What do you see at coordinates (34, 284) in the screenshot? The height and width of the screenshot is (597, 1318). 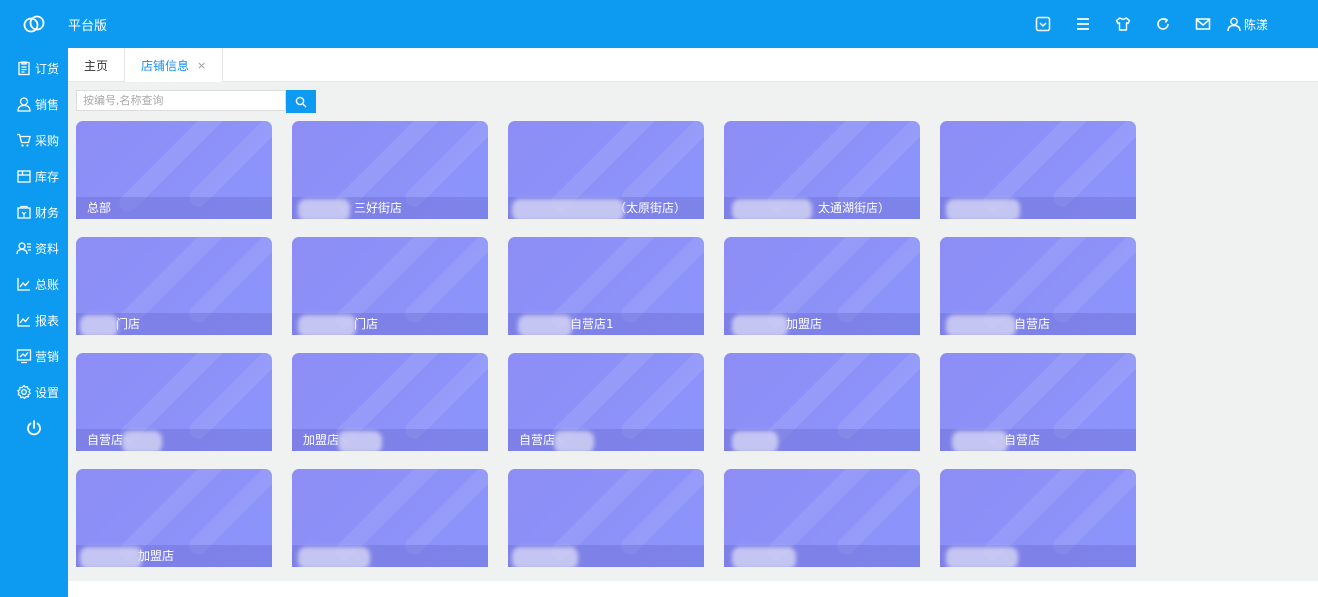 I see `sidebar-item-ledger: 总账` at bounding box center [34, 284].